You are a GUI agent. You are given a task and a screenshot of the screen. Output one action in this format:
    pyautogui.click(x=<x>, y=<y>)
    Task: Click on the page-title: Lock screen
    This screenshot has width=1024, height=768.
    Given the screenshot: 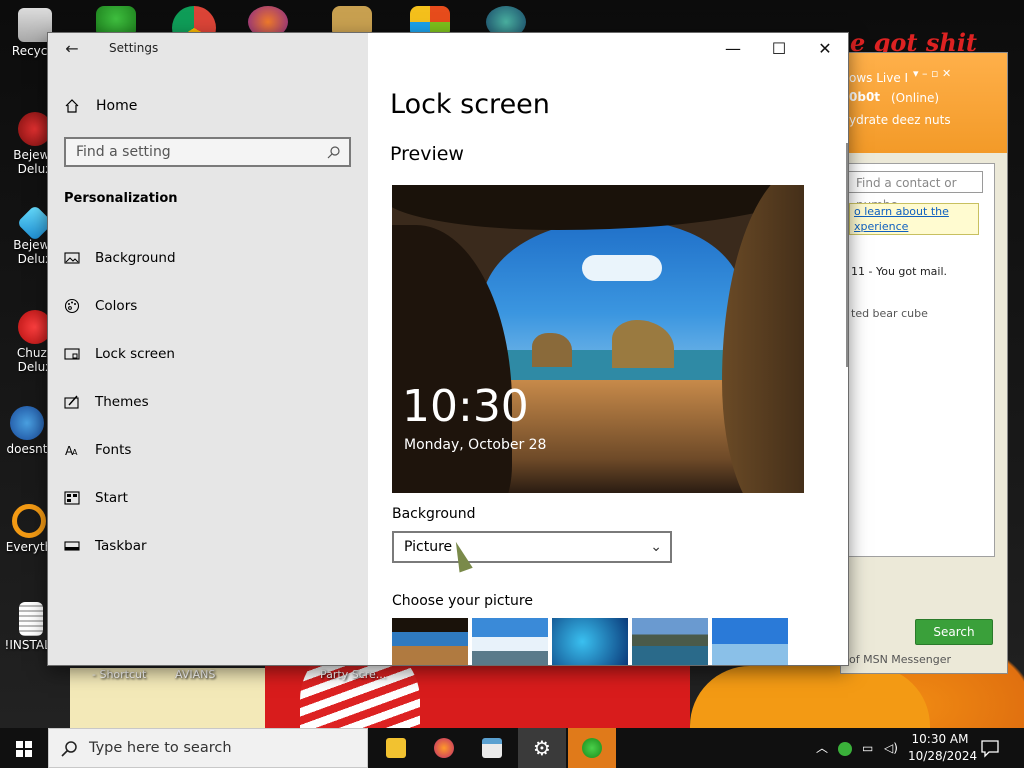 What is the action you would take?
    pyautogui.click(x=470, y=104)
    